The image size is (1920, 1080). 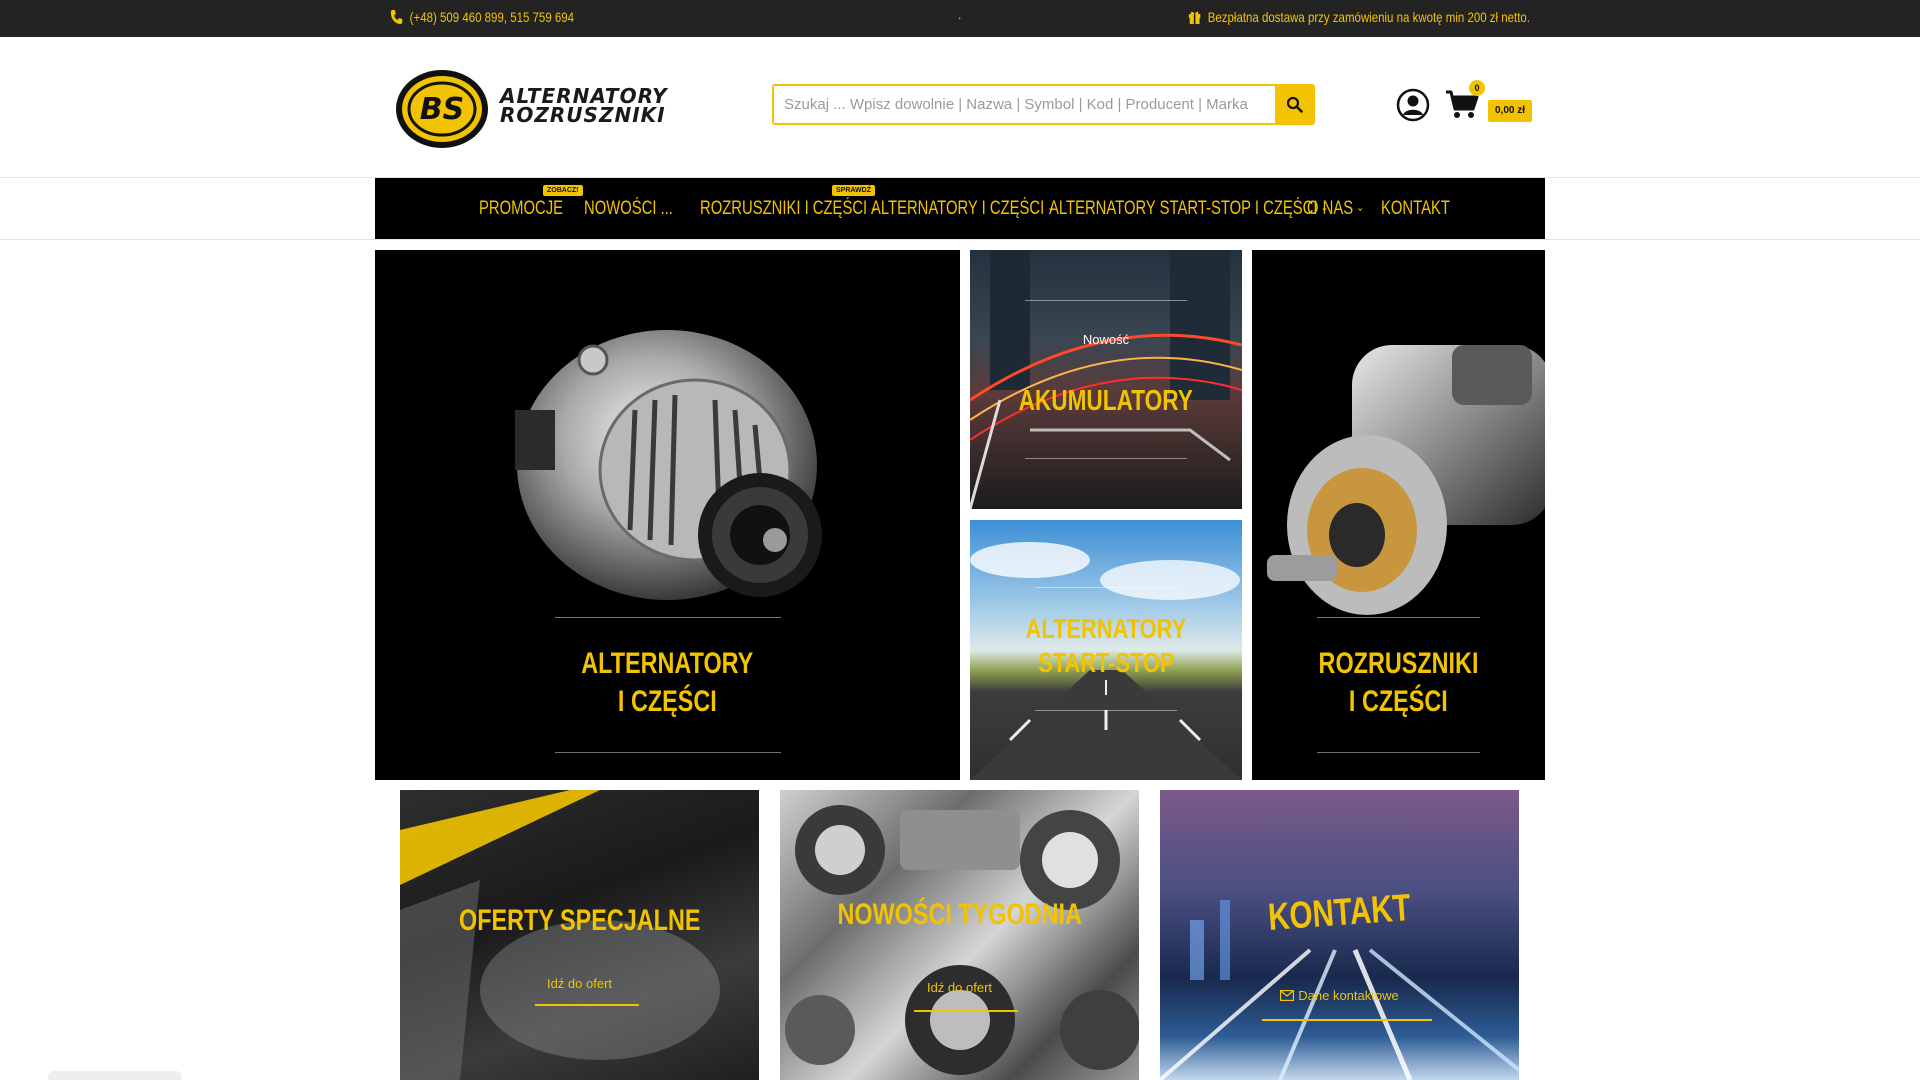 I want to click on site-header: BS ALTERNATORY ROZRUSZNIKI 0 0,00 zł, so click(x=960, y=107).